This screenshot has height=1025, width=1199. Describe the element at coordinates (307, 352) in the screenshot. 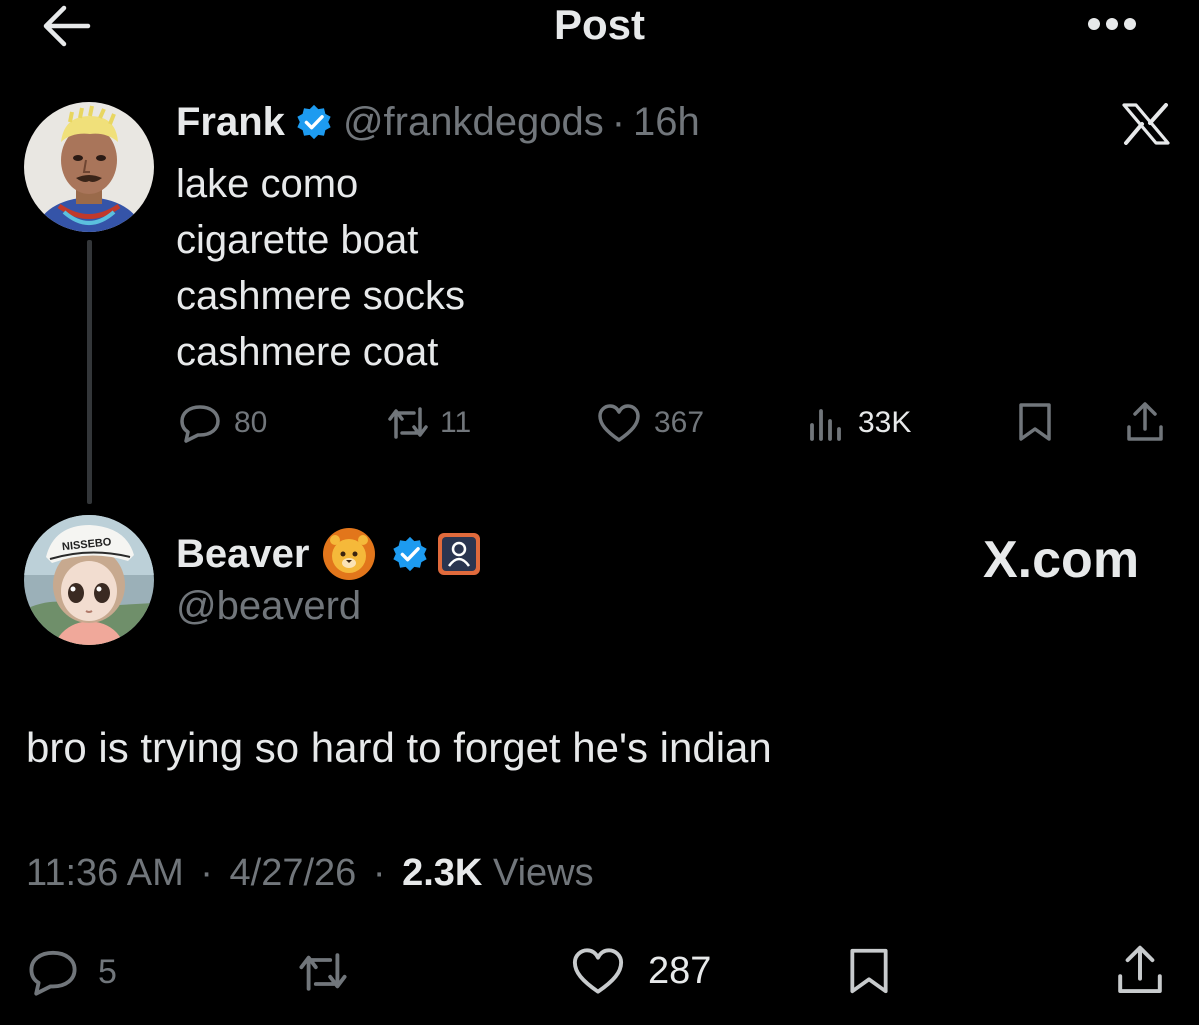

I see `tweet-line: cashmere coat` at that location.